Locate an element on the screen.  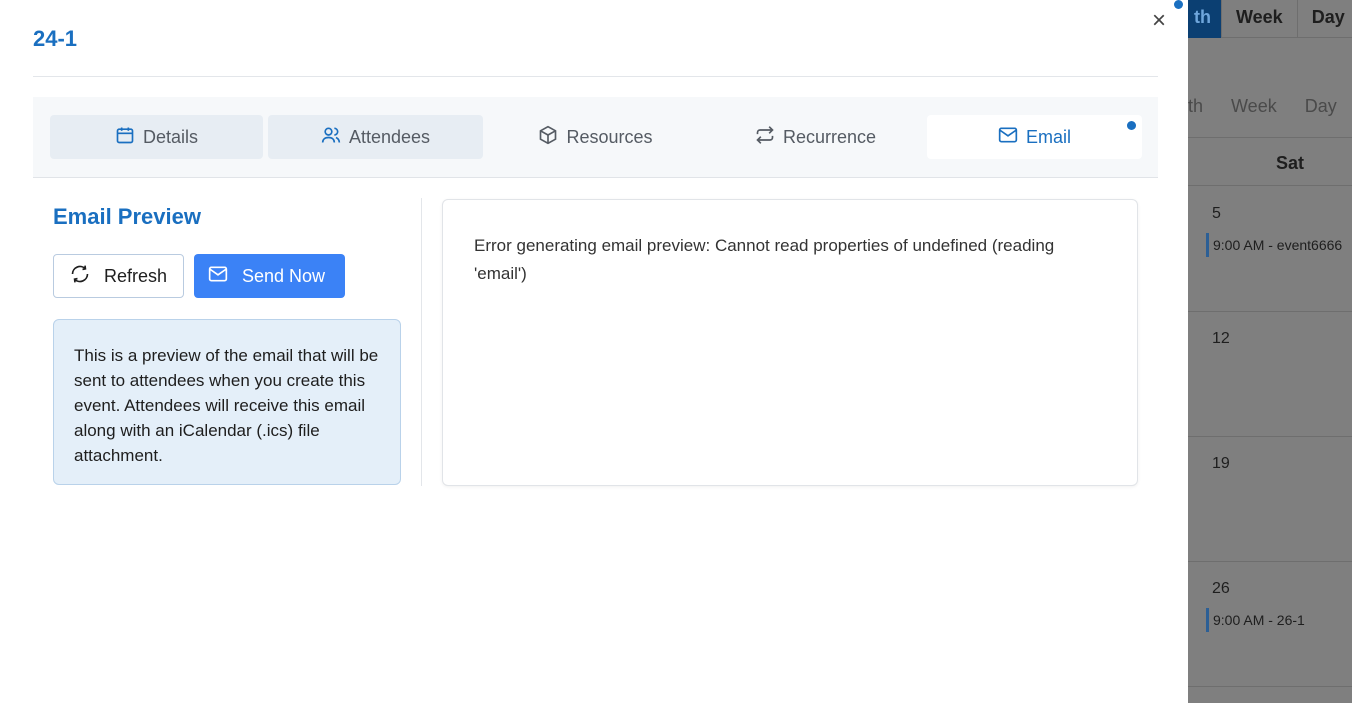
calendar-event: 9:00 AM - 26-1 is located at coordinates (1255, 620).